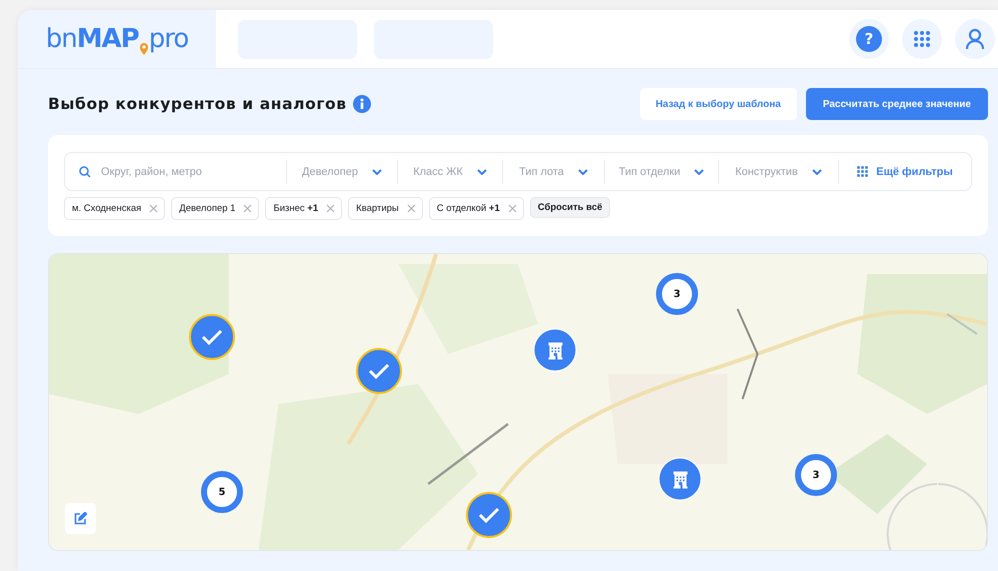 The width and height of the screenshot is (998, 571). What do you see at coordinates (904, 172) in the screenshot?
I see `more-filters-button: Ещё фильтры` at bounding box center [904, 172].